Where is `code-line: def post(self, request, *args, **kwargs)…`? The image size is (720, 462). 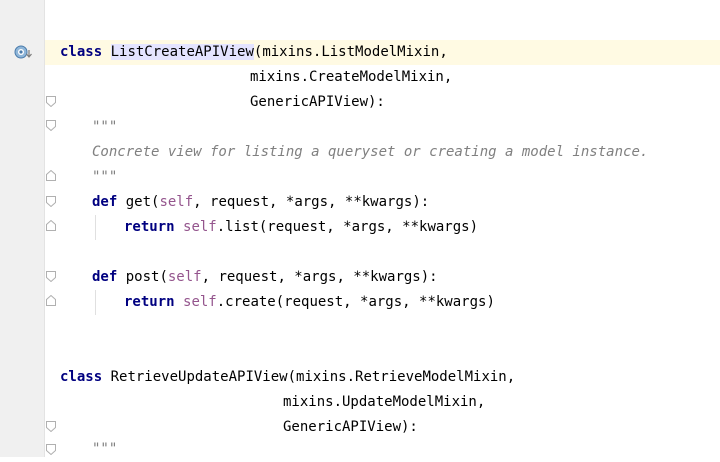
code-line: def post(self, request, *args, **kwargs)… is located at coordinates (265, 277).